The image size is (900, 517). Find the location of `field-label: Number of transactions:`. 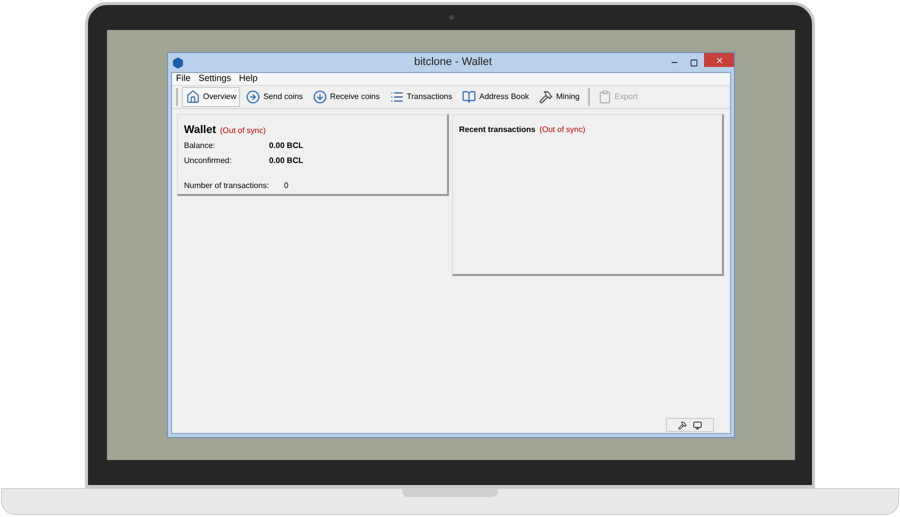

field-label: Number of transactions: is located at coordinates (227, 186).